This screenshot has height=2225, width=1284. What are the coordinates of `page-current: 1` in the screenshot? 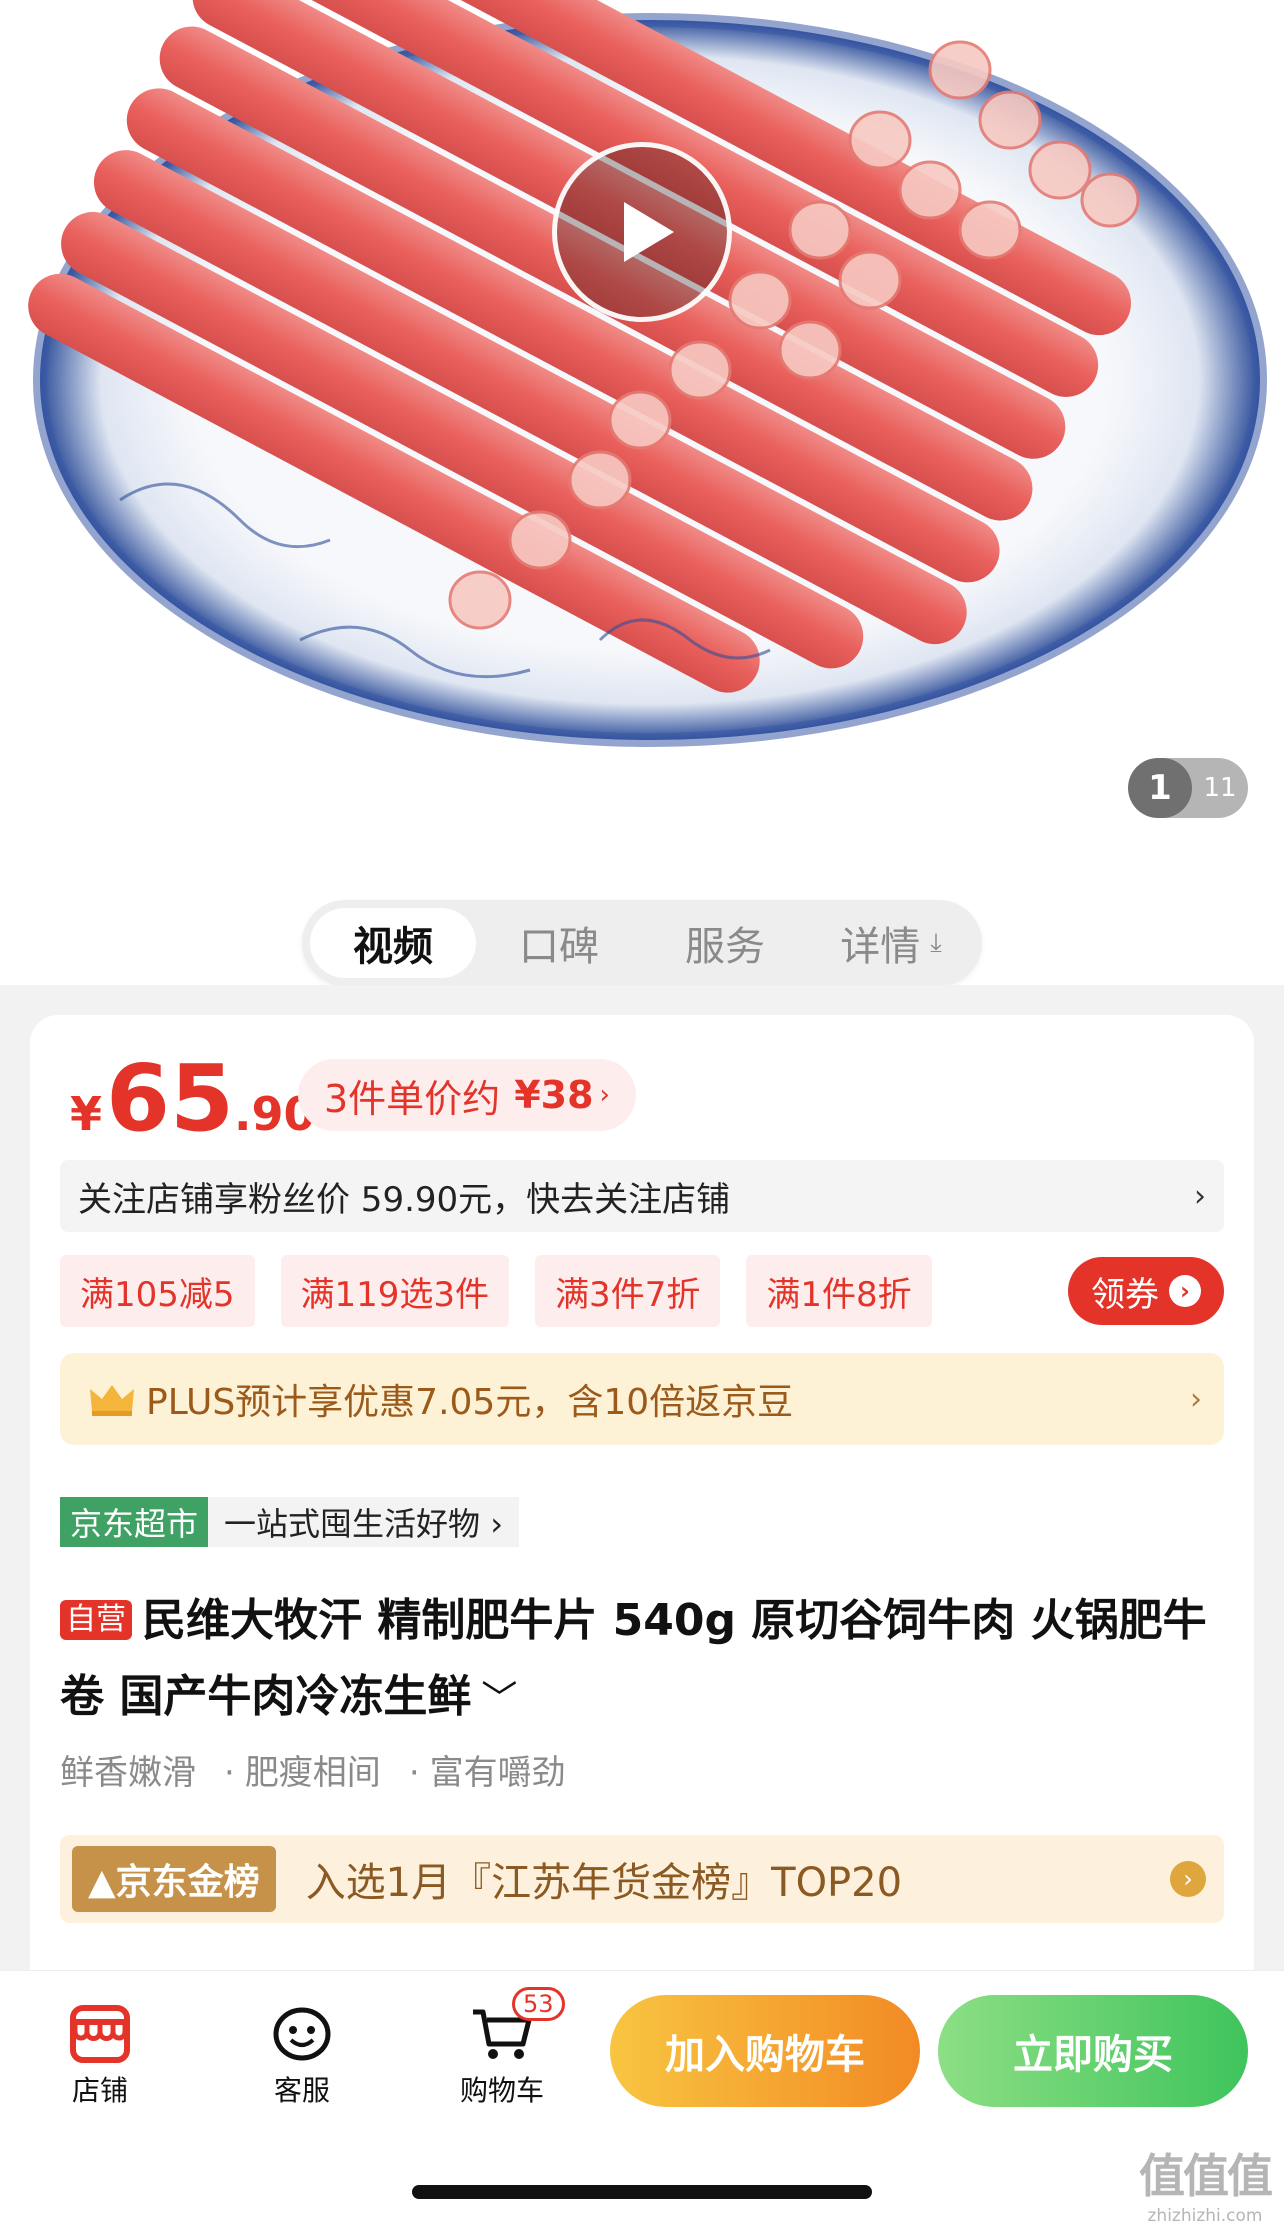 It's located at (1160, 788).